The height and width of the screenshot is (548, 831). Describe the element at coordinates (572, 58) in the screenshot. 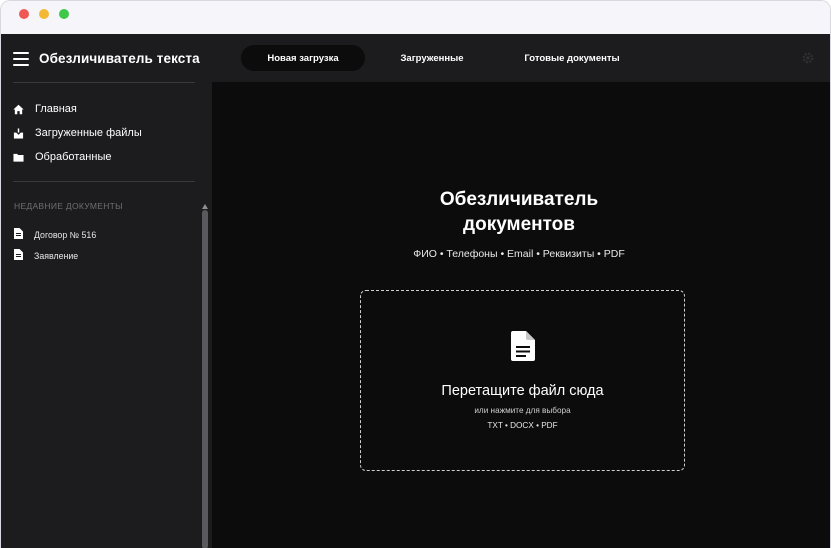

I see `tab-ready-documents: Готовые документы` at that location.